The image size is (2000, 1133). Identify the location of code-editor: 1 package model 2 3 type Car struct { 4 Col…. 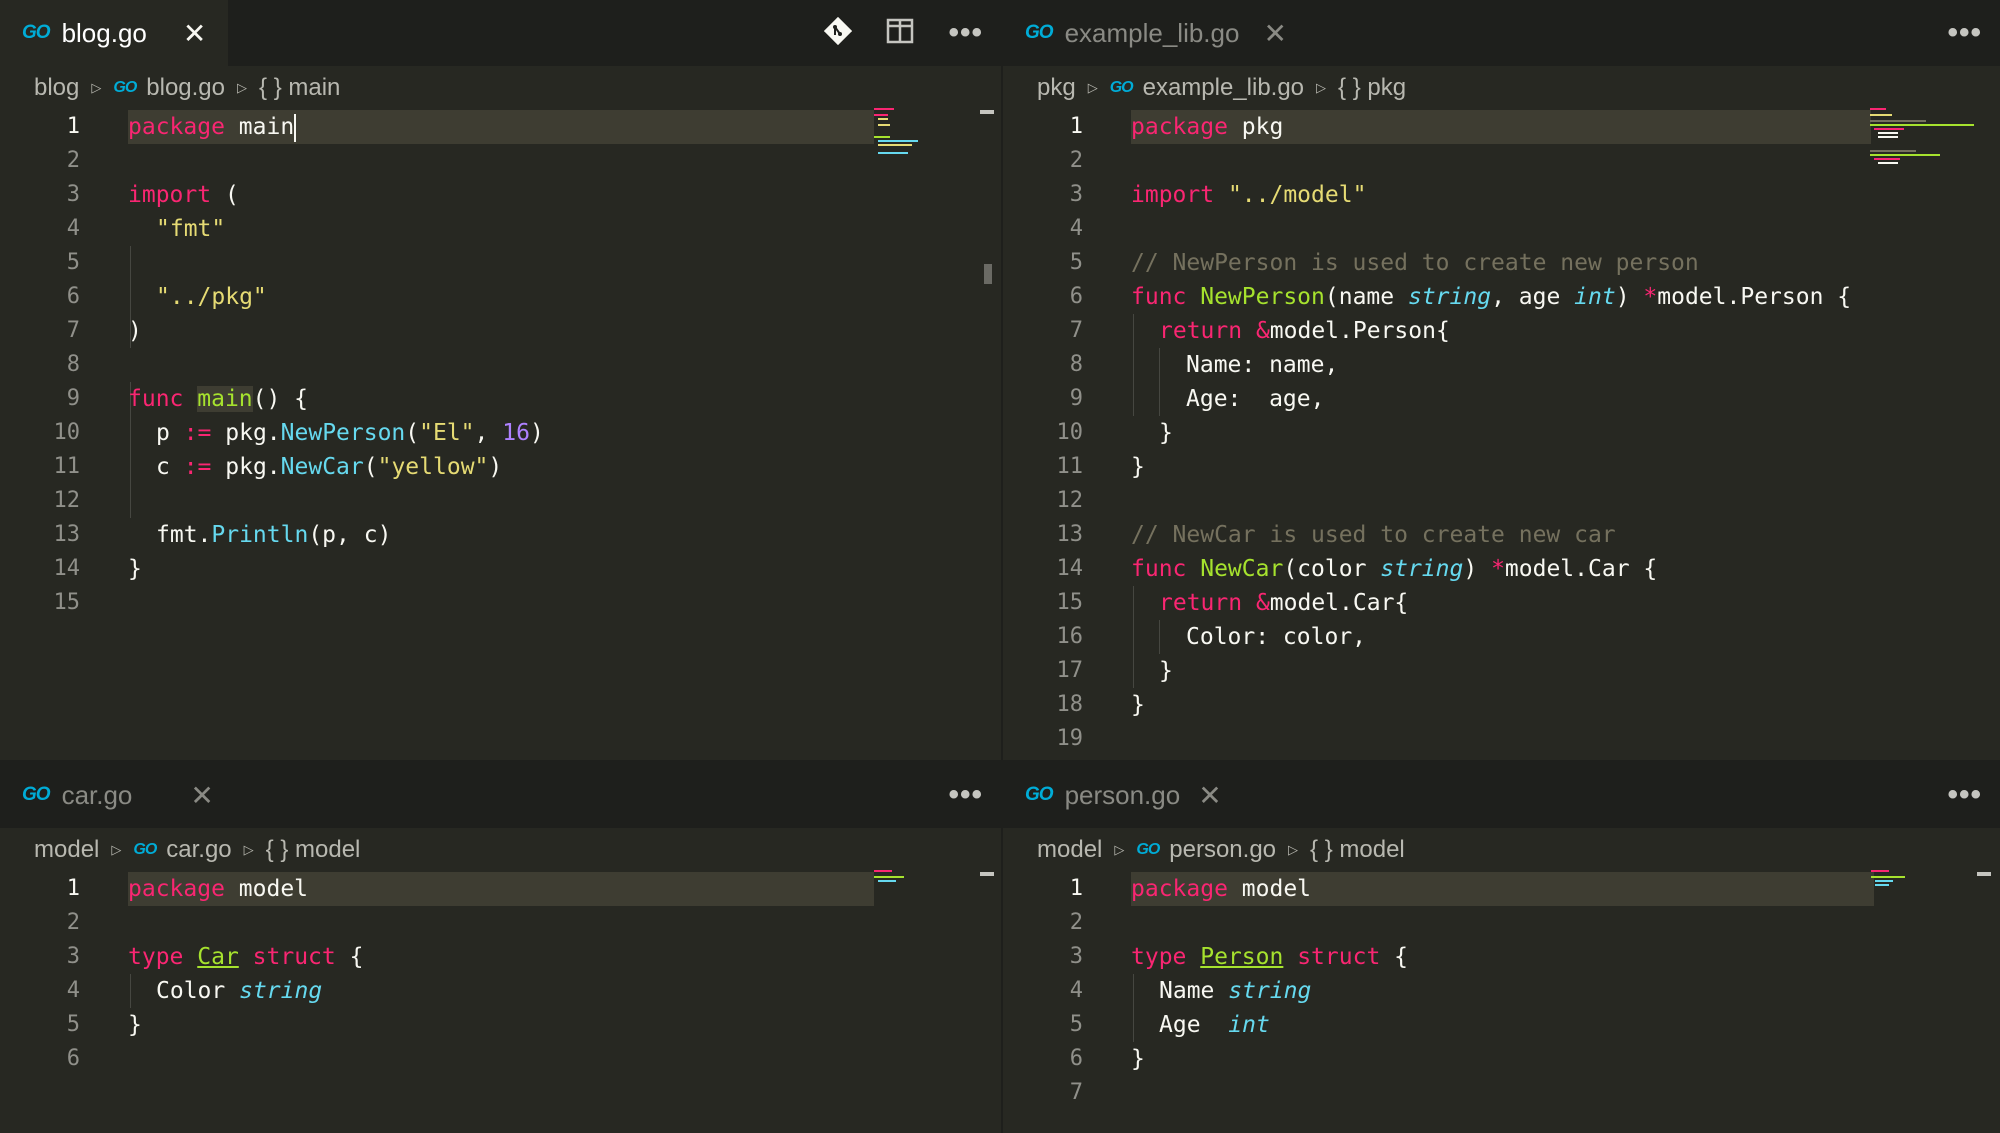
(500, 1002).